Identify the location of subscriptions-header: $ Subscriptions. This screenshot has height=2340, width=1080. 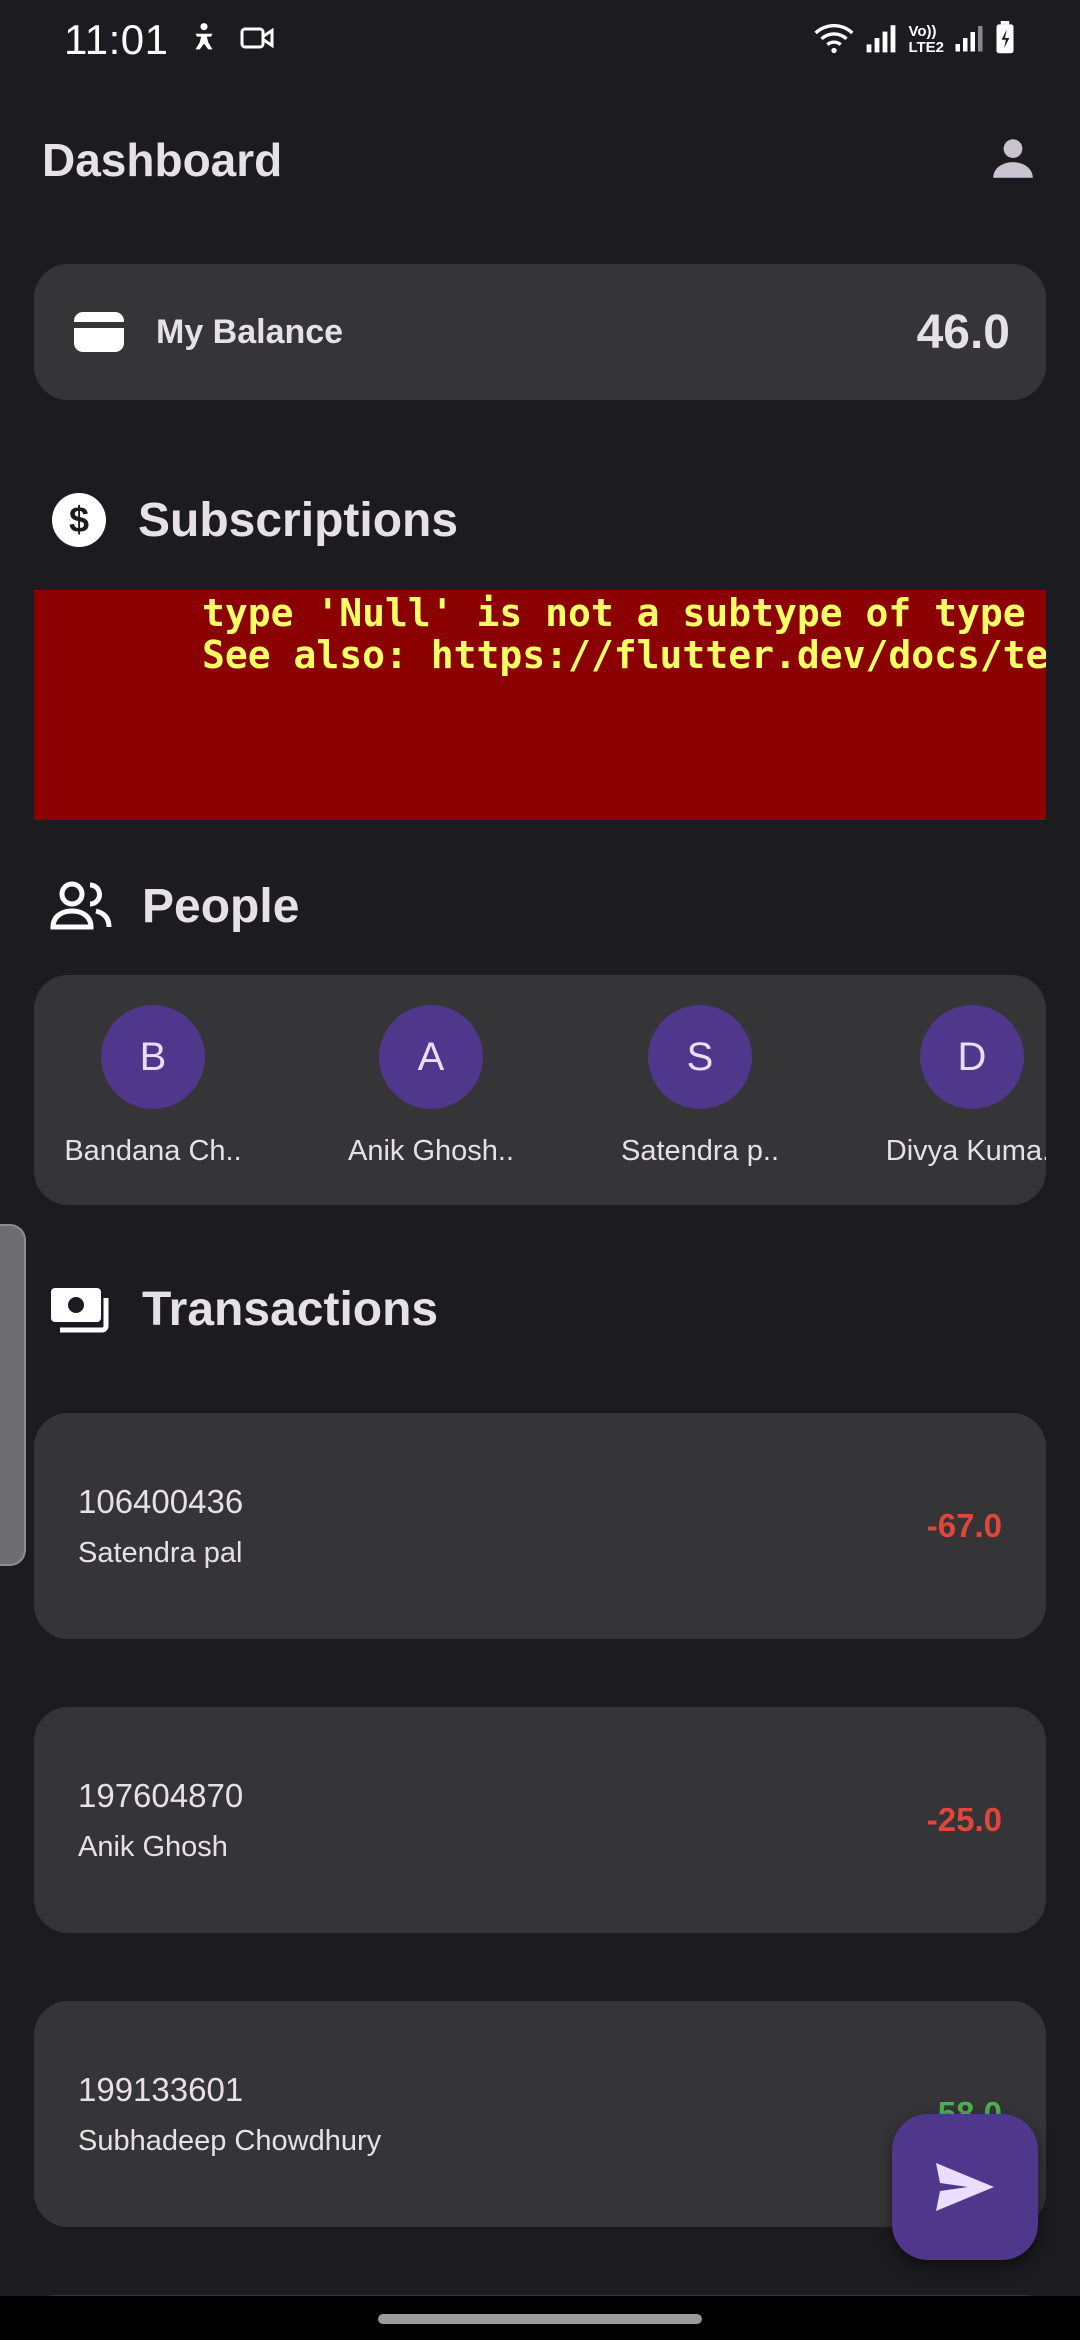
(254, 520).